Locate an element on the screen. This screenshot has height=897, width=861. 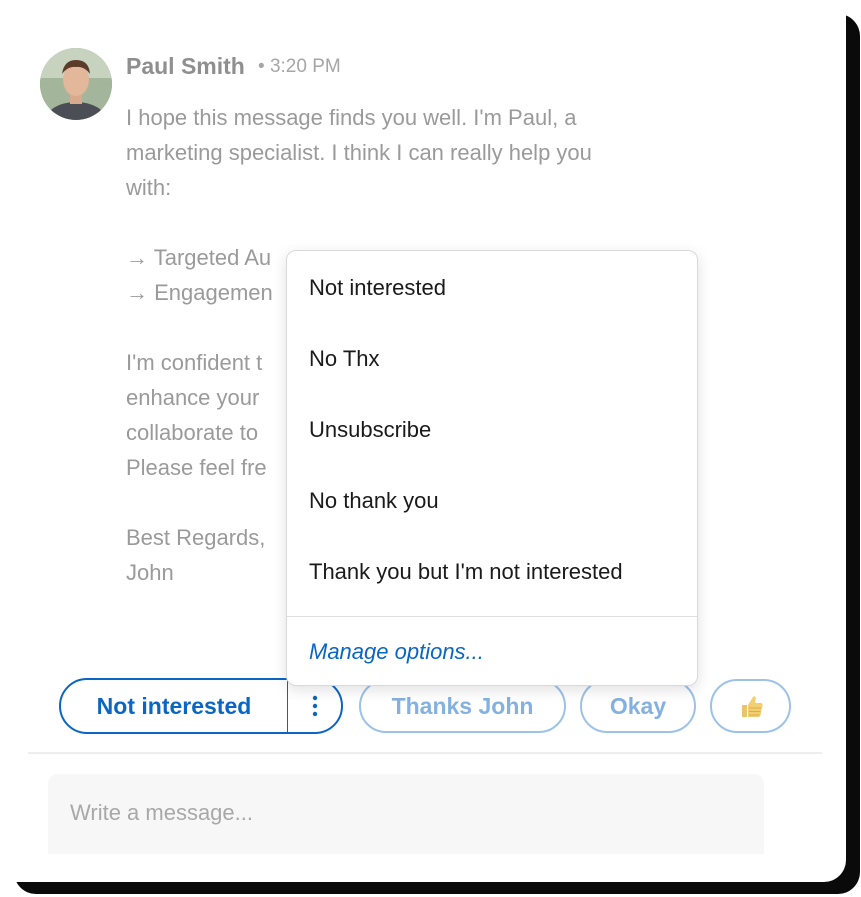
vertical-ellipsis-icon is located at coordinates (314, 706).